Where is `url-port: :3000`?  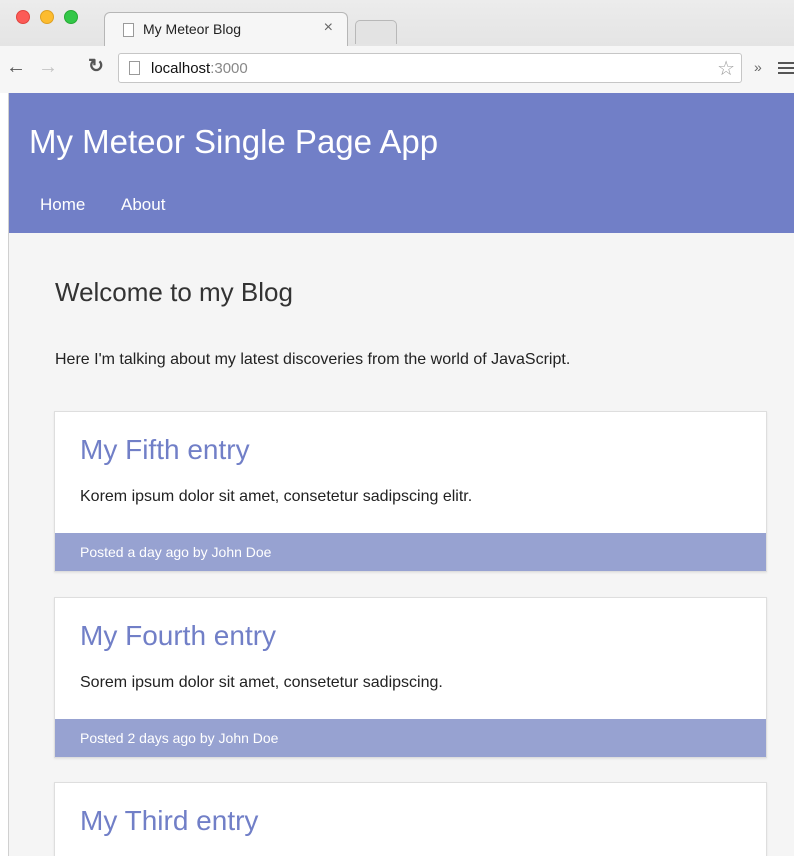 url-port: :3000 is located at coordinates (229, 68).